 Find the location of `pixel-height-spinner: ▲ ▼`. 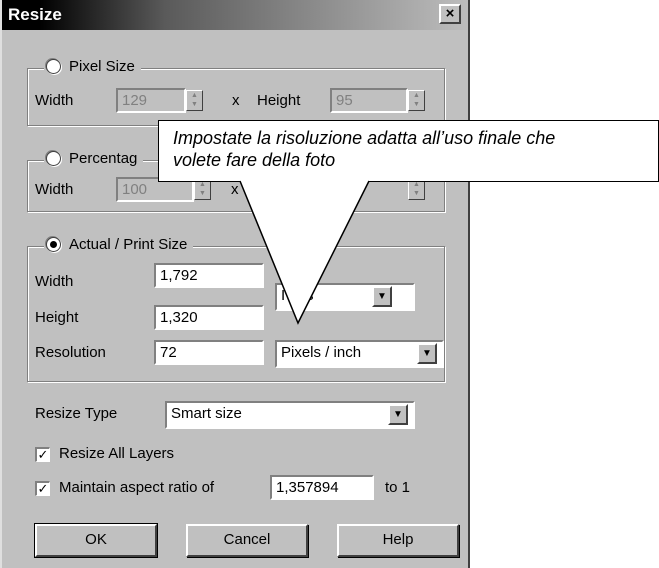

pixel-height-spinner: ▲ ▼ is located at coordinates (416, 100).